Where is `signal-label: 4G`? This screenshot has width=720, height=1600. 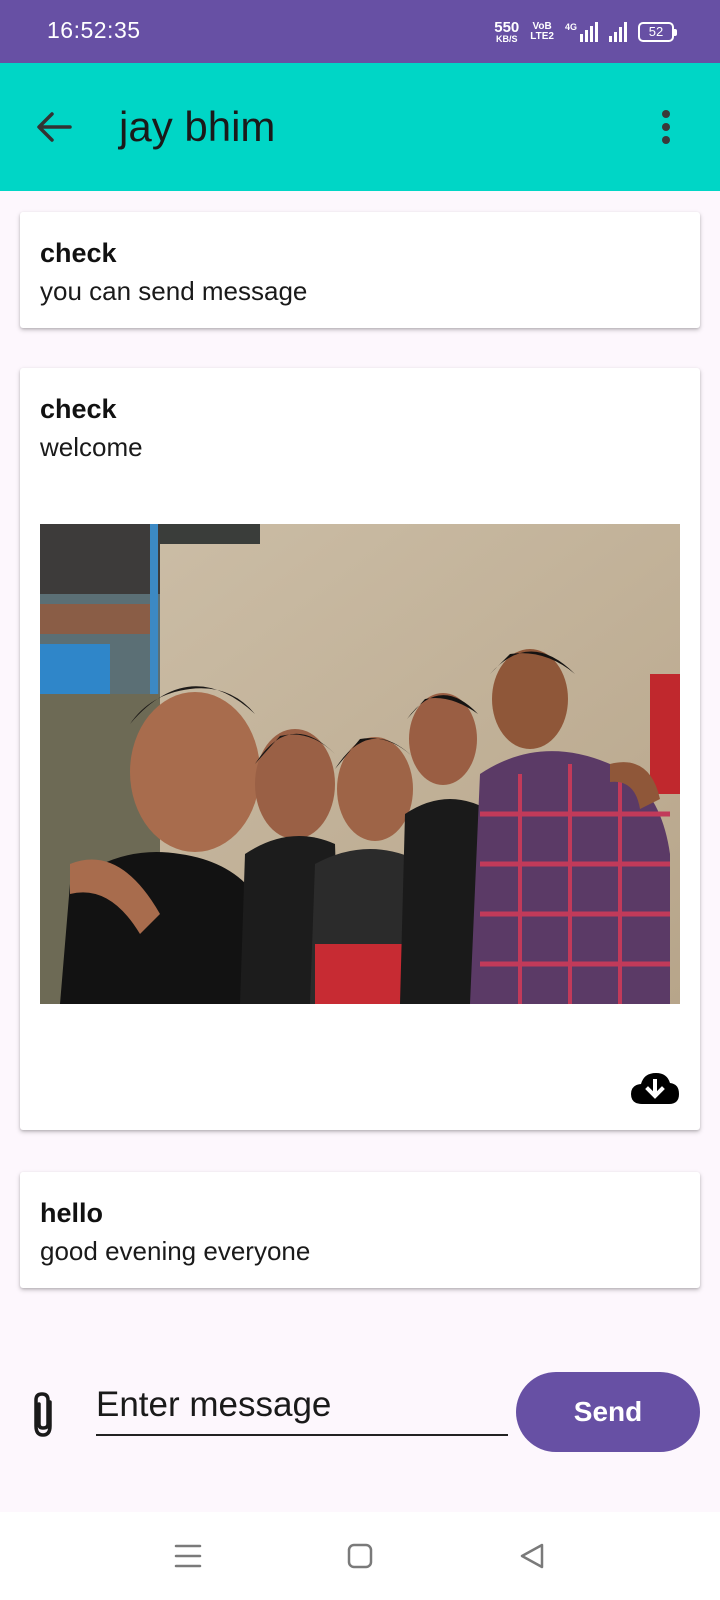
signal-label: 4G is located at coordinates (570, 27).